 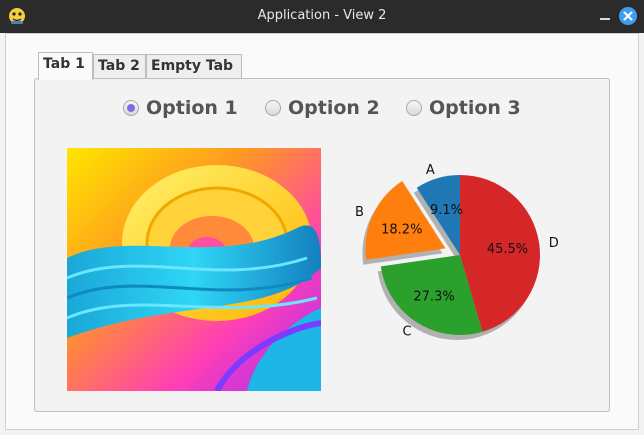 I want to click on tab-empty: Empty Tab, so click(x=194, y=66).